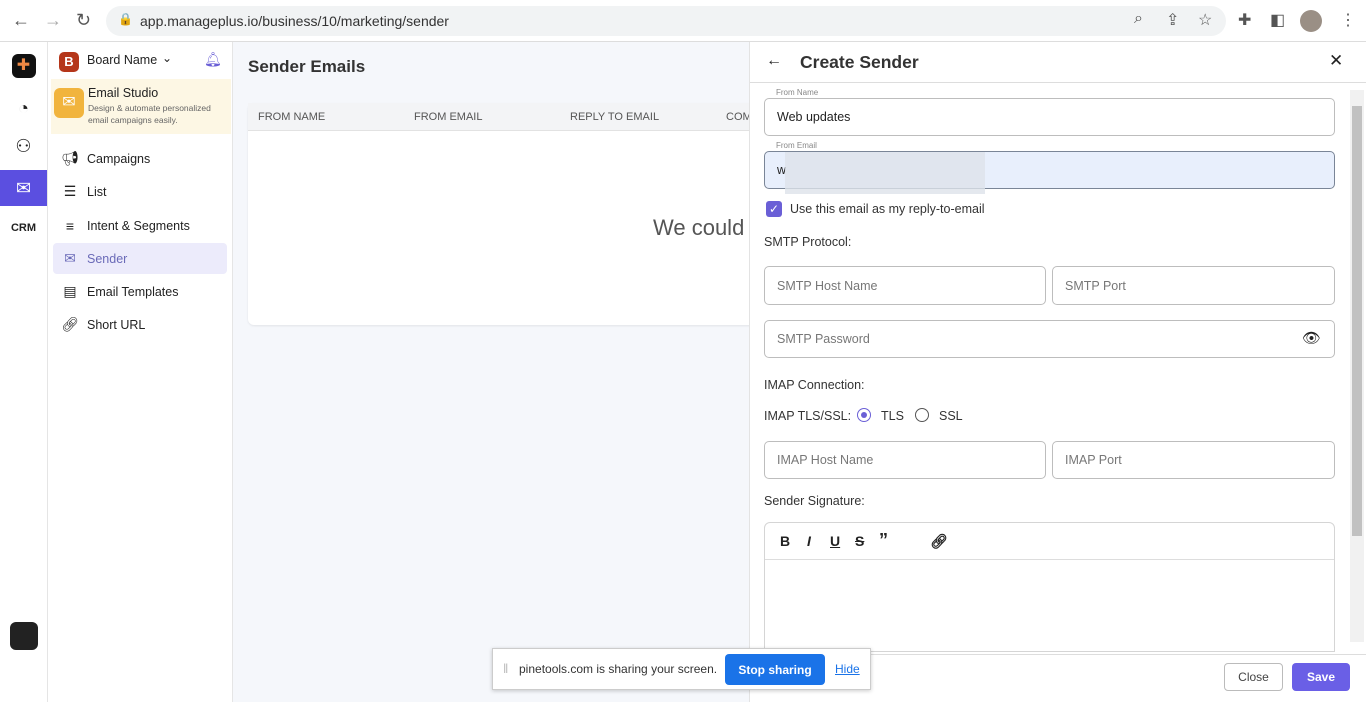 Image resolution: width=1366 pixels, height=702 pixels. Describe the element at coordinates (23, 636) in the screenshot. I see `user-avatar` at that location.